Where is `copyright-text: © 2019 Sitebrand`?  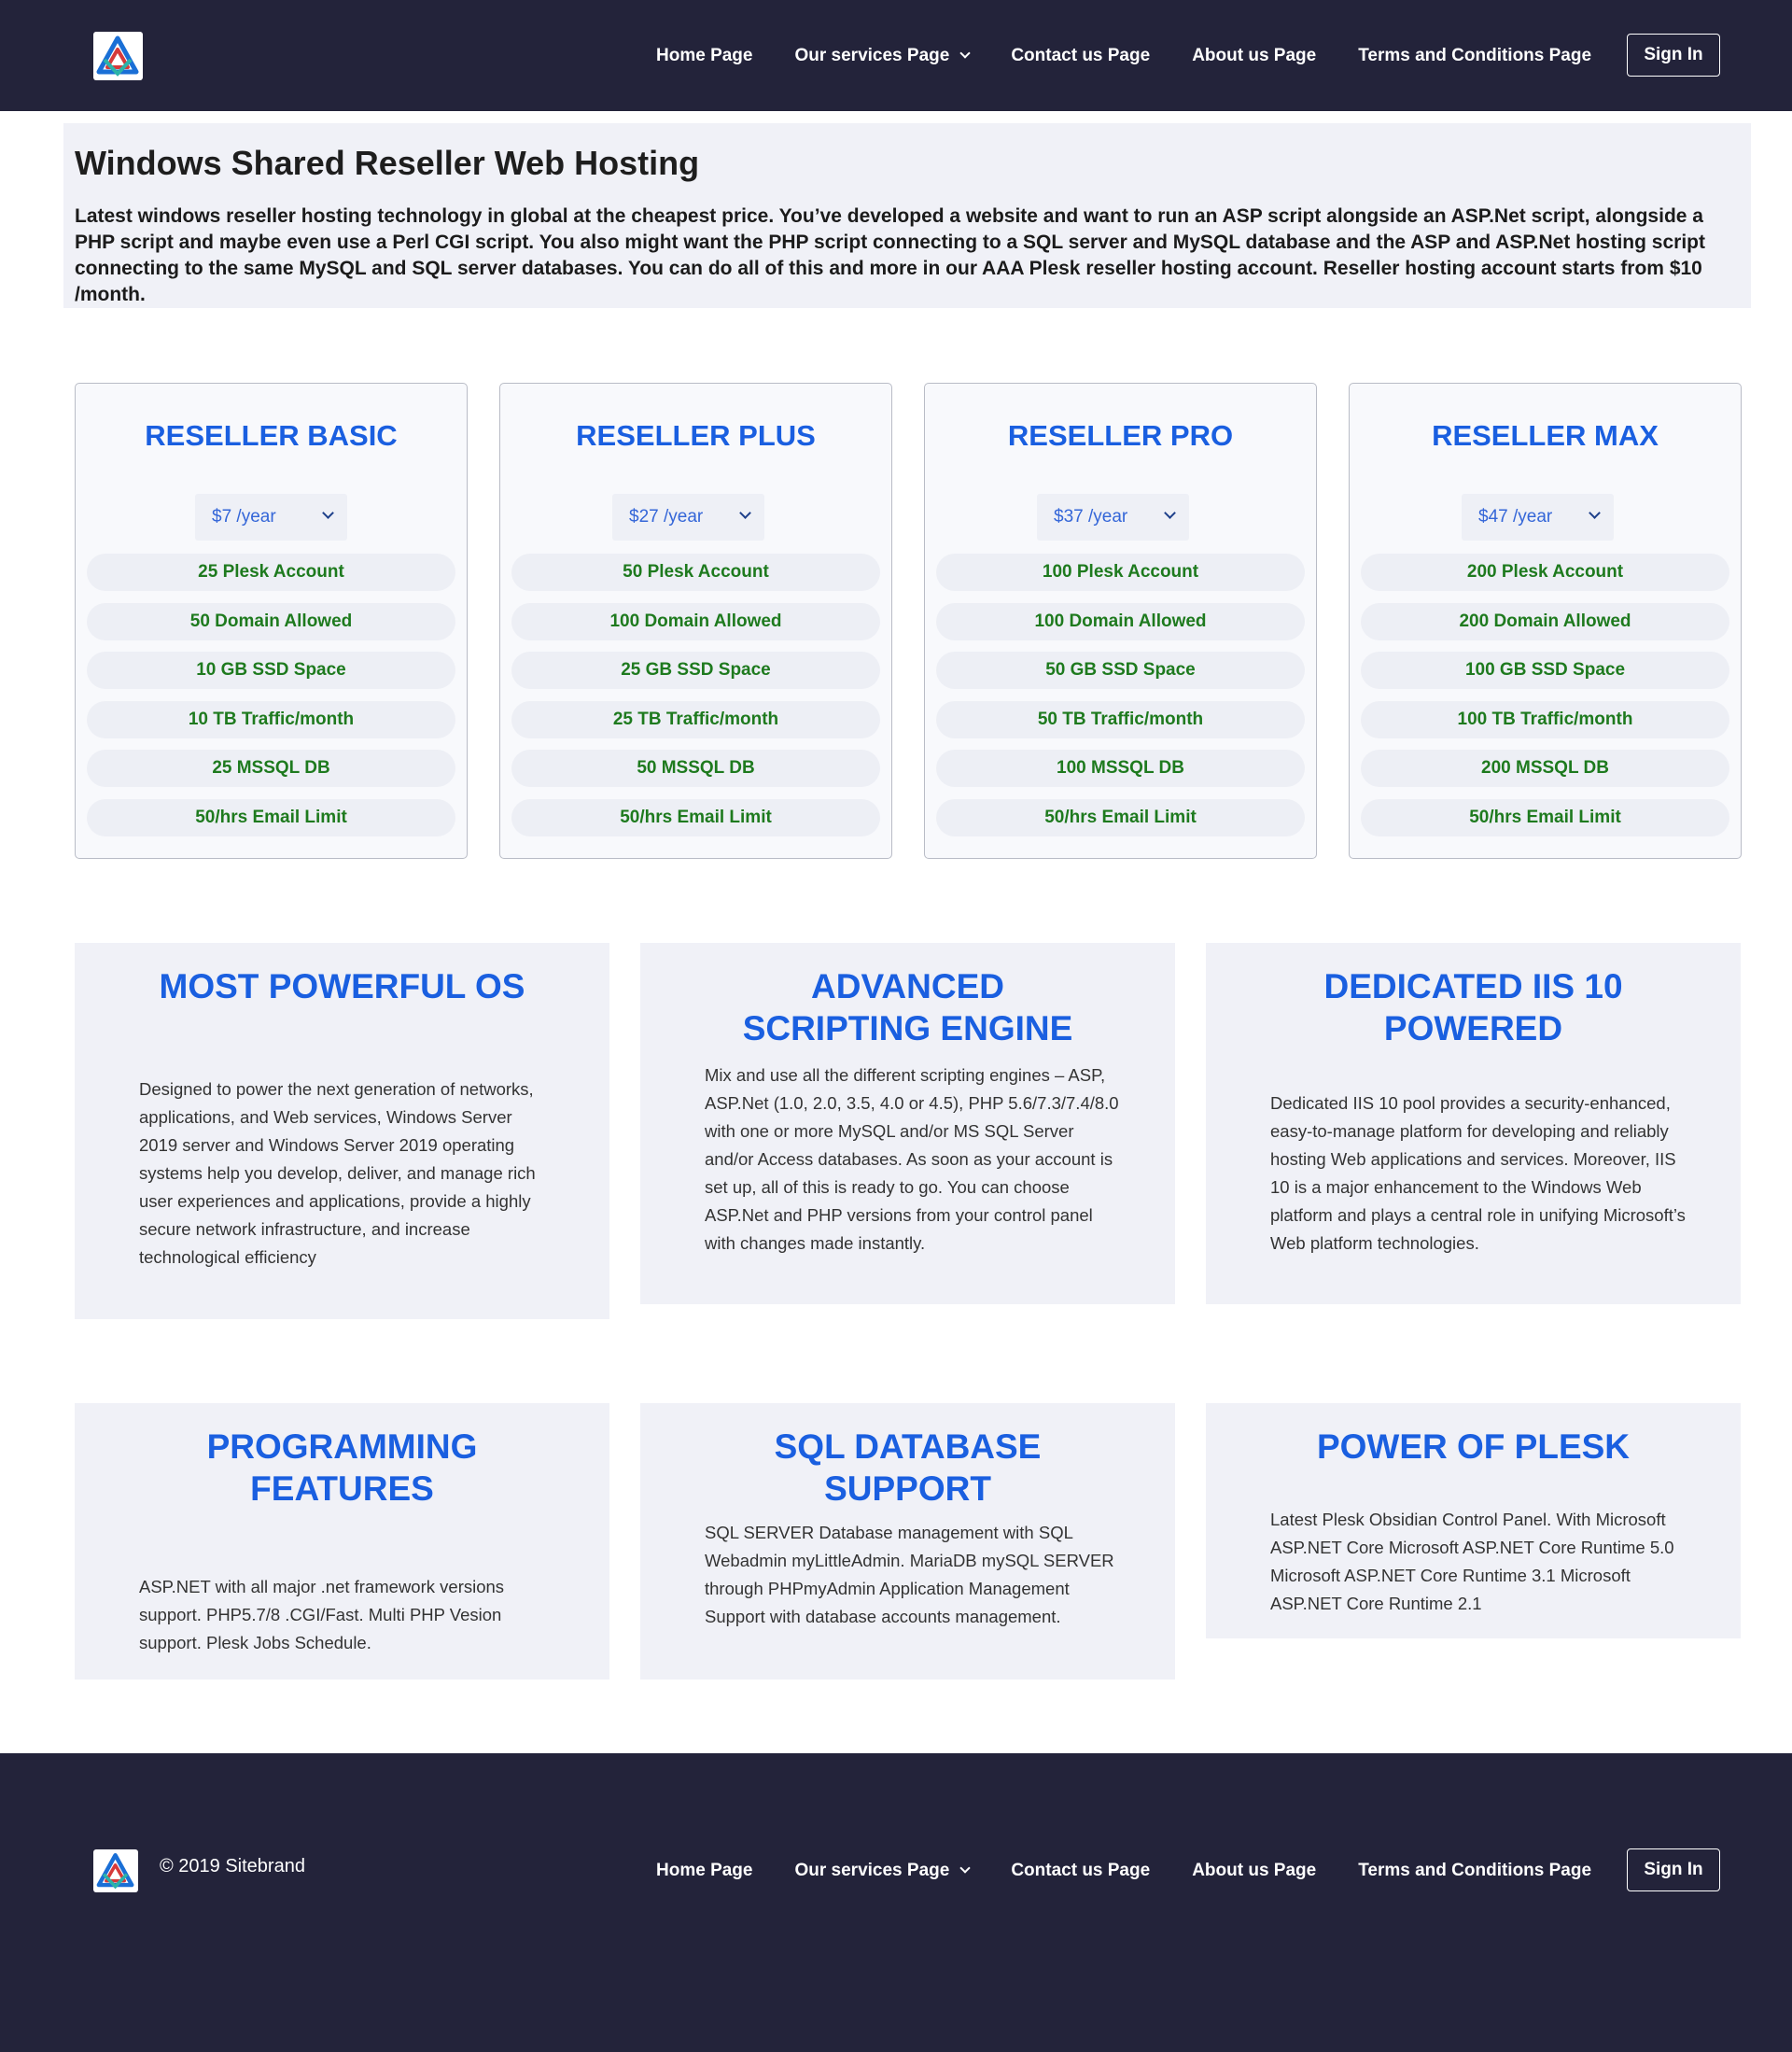 copyright-text: © 2019 Sitebrand is located at coordinates (232, 1866).